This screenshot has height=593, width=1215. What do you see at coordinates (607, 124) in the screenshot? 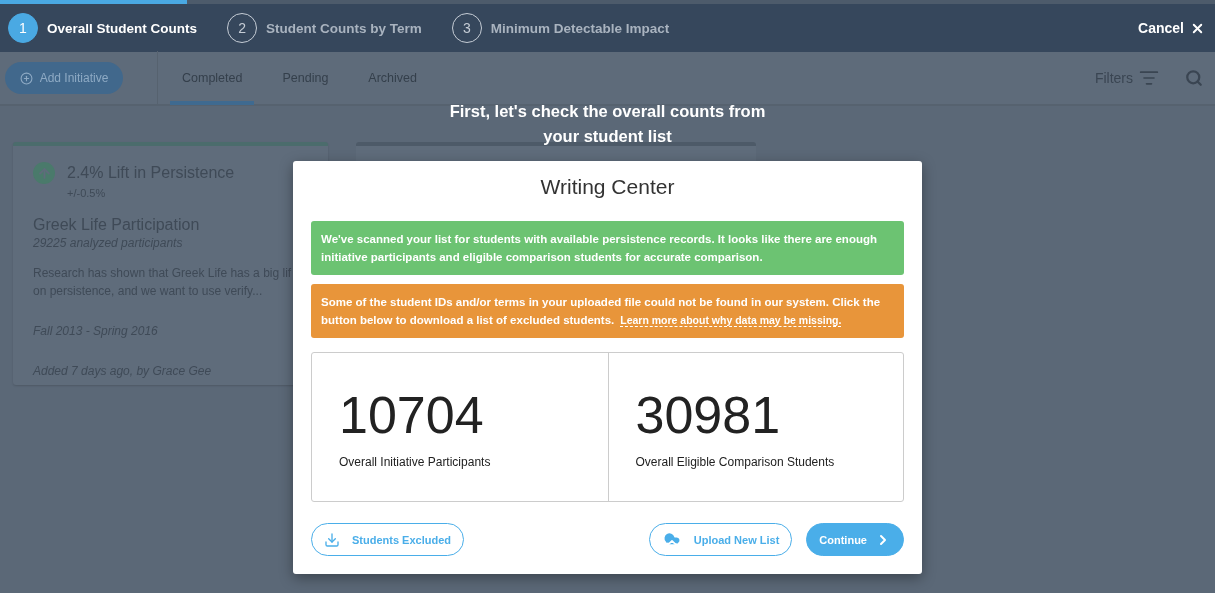
I see `overlay-heading: First, let's check the overall counts from your student list` at bounding box center [607, 124].